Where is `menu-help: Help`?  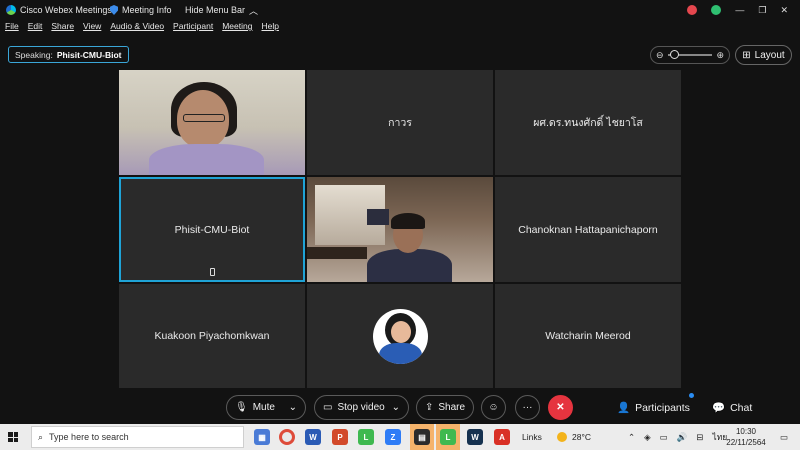
menu-help: Help is located at coordinates (269, 29).